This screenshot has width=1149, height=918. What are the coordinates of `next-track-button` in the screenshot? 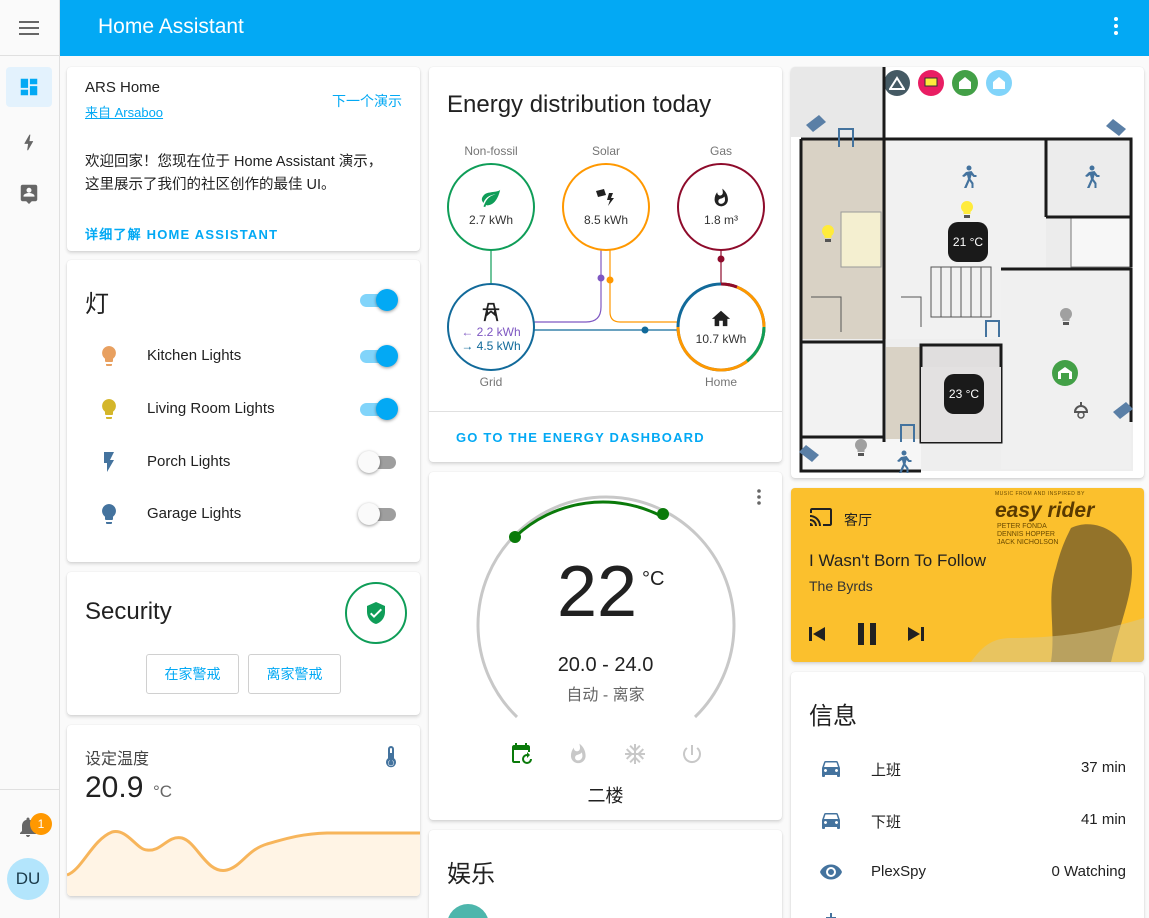 It's located at (916, 636).